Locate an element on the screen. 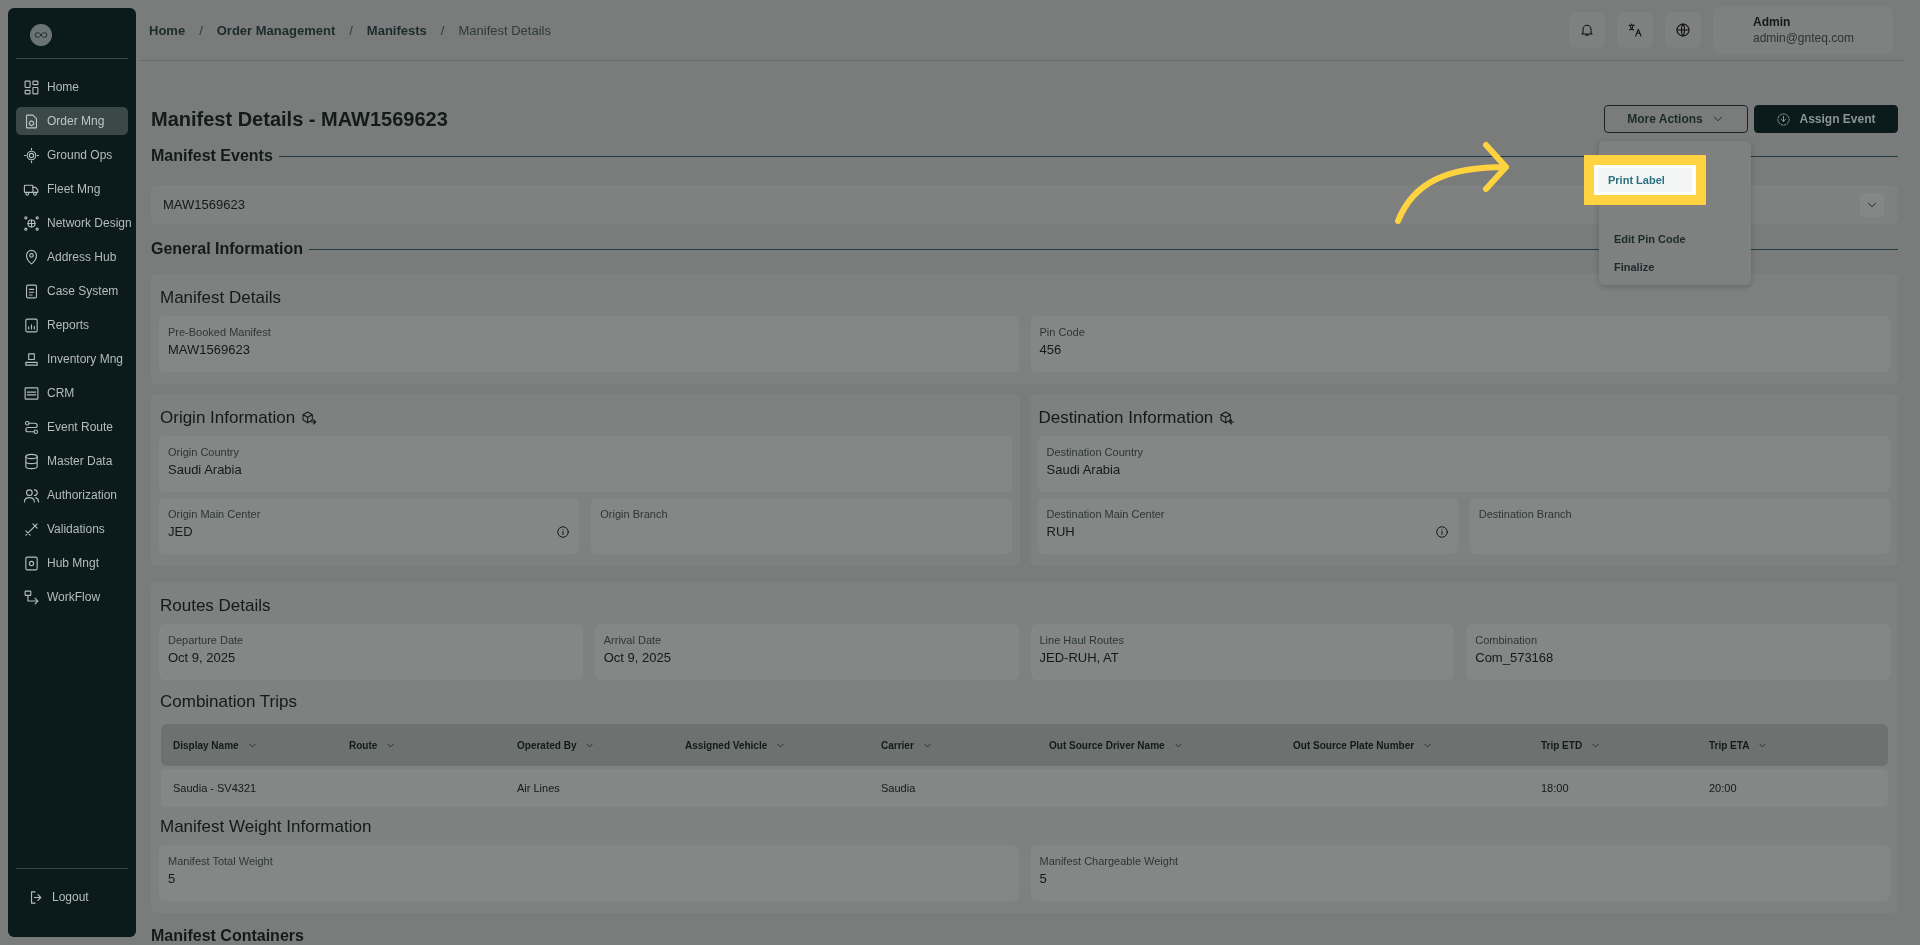 The height and width of the screenshot is (945, 1920). sidebar-item: Validations is located at coordinates (72, 529).